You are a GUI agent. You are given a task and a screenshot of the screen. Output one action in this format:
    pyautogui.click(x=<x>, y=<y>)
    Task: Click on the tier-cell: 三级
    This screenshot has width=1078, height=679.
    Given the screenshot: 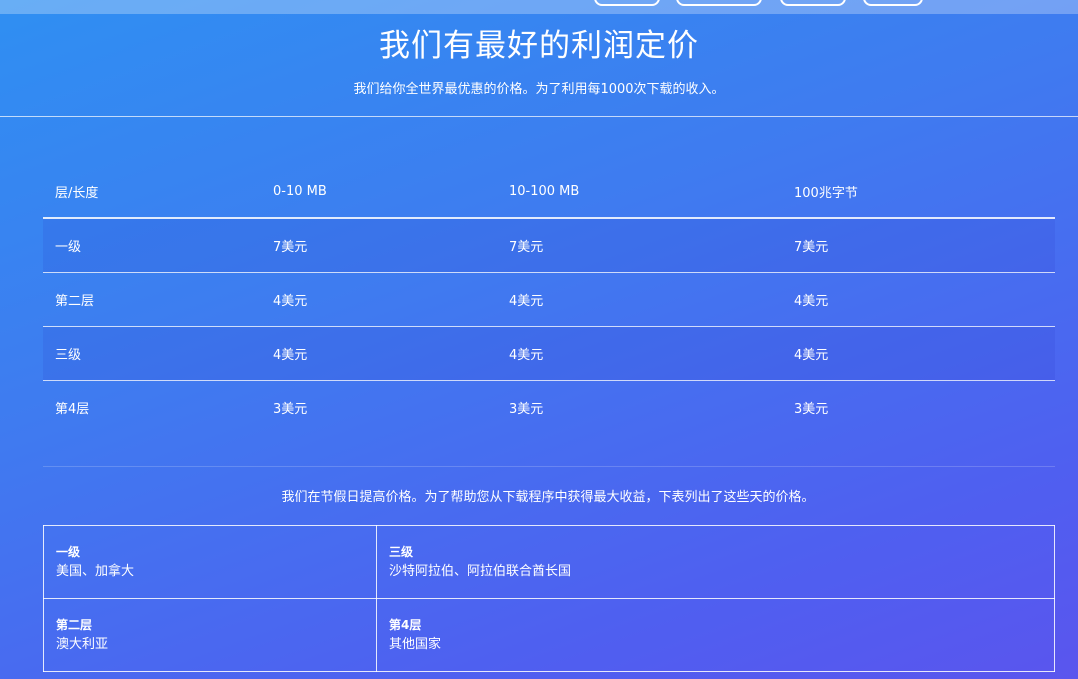 What is the action you would take?
    pyautogui.click(x=152, y=353)
    